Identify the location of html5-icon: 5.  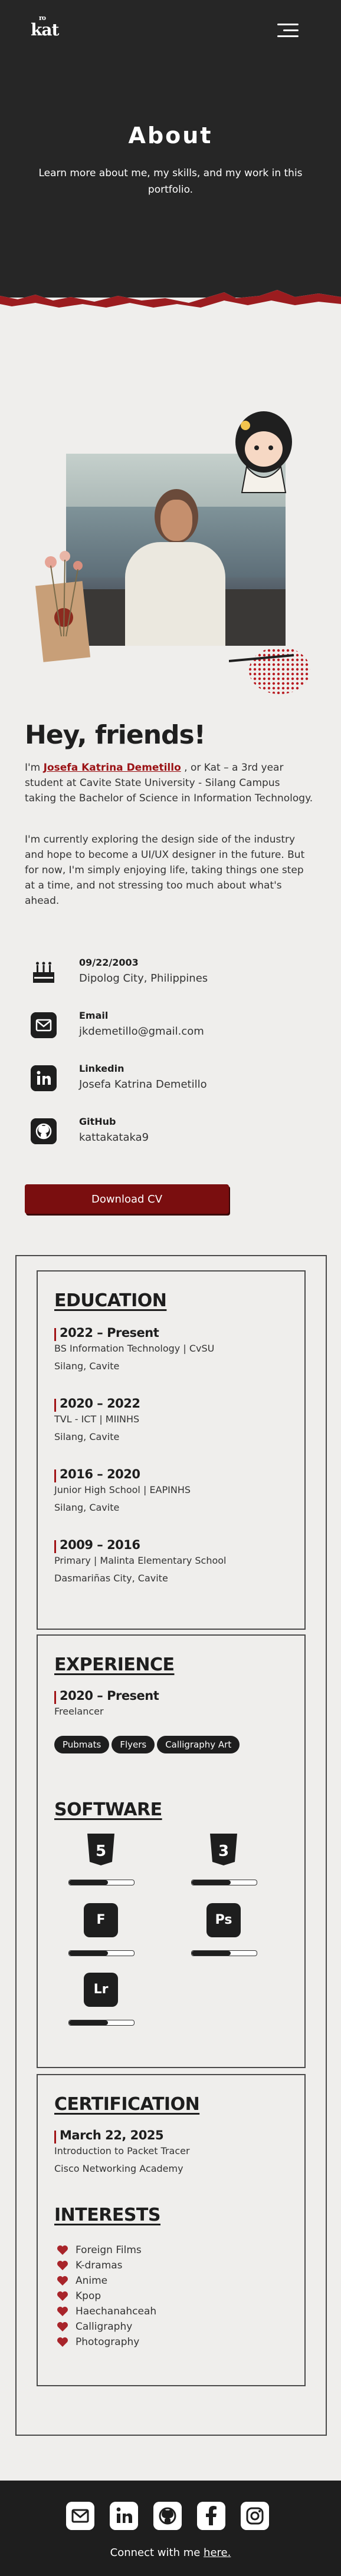
(100, 1849).